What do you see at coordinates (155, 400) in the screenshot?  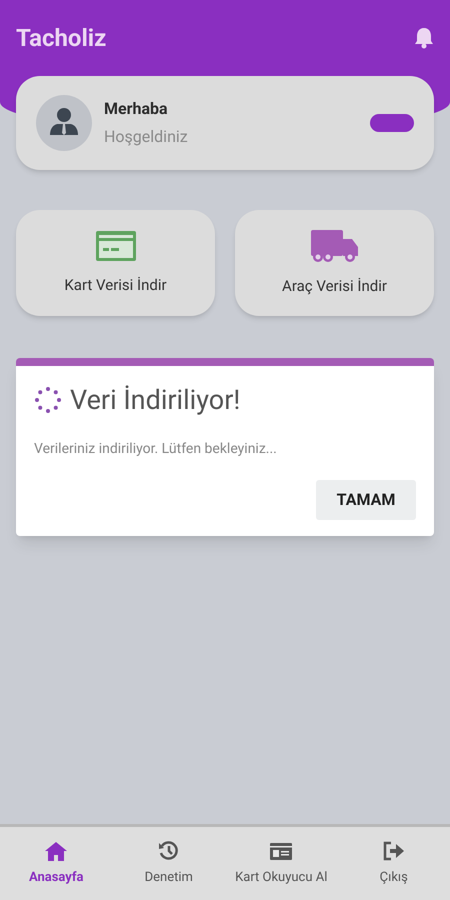 I see `dialog-title: Veri İndiriliyor!` at bounding box center [155, 400].